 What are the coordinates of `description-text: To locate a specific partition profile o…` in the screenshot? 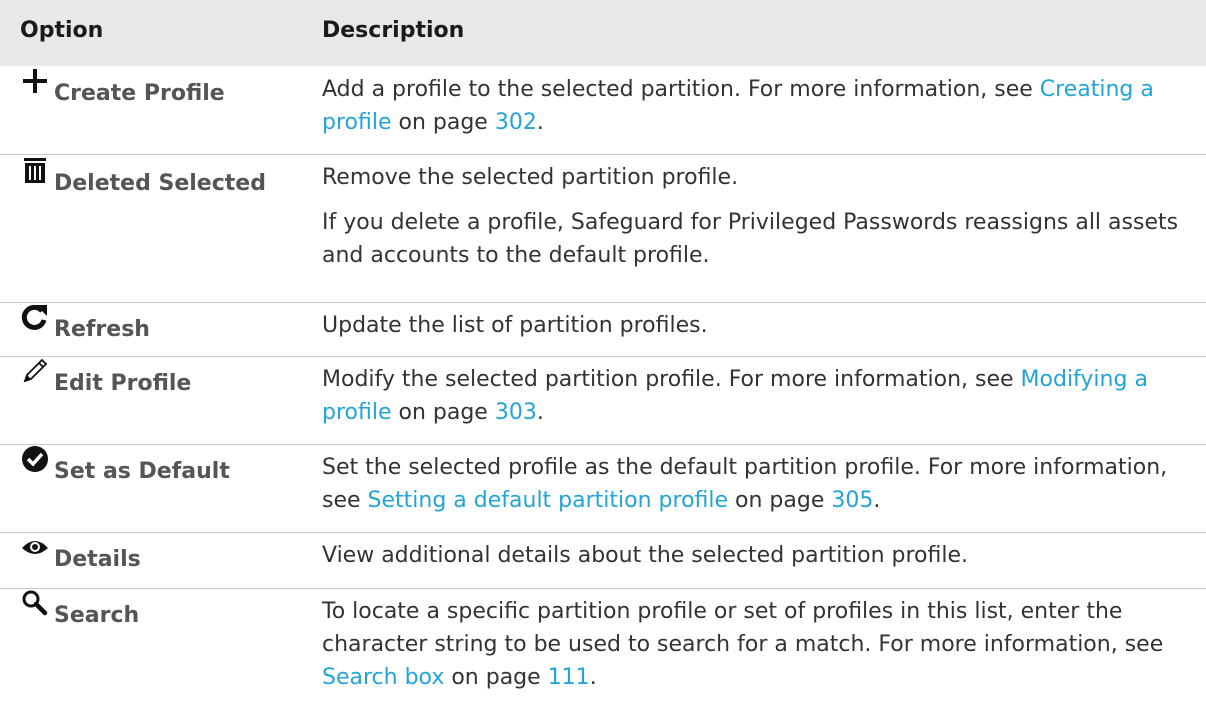 It's located at (743, 628).